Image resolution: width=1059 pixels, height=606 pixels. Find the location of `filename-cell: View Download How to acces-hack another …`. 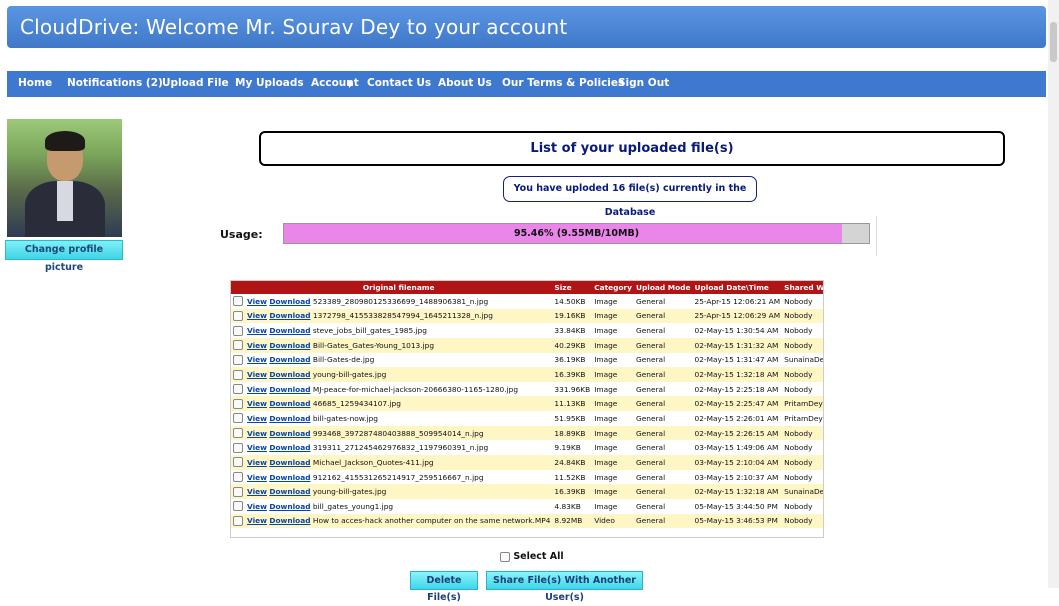

filename-cell: View Download How to acces-hack another … is located at coordinates (399, 521).